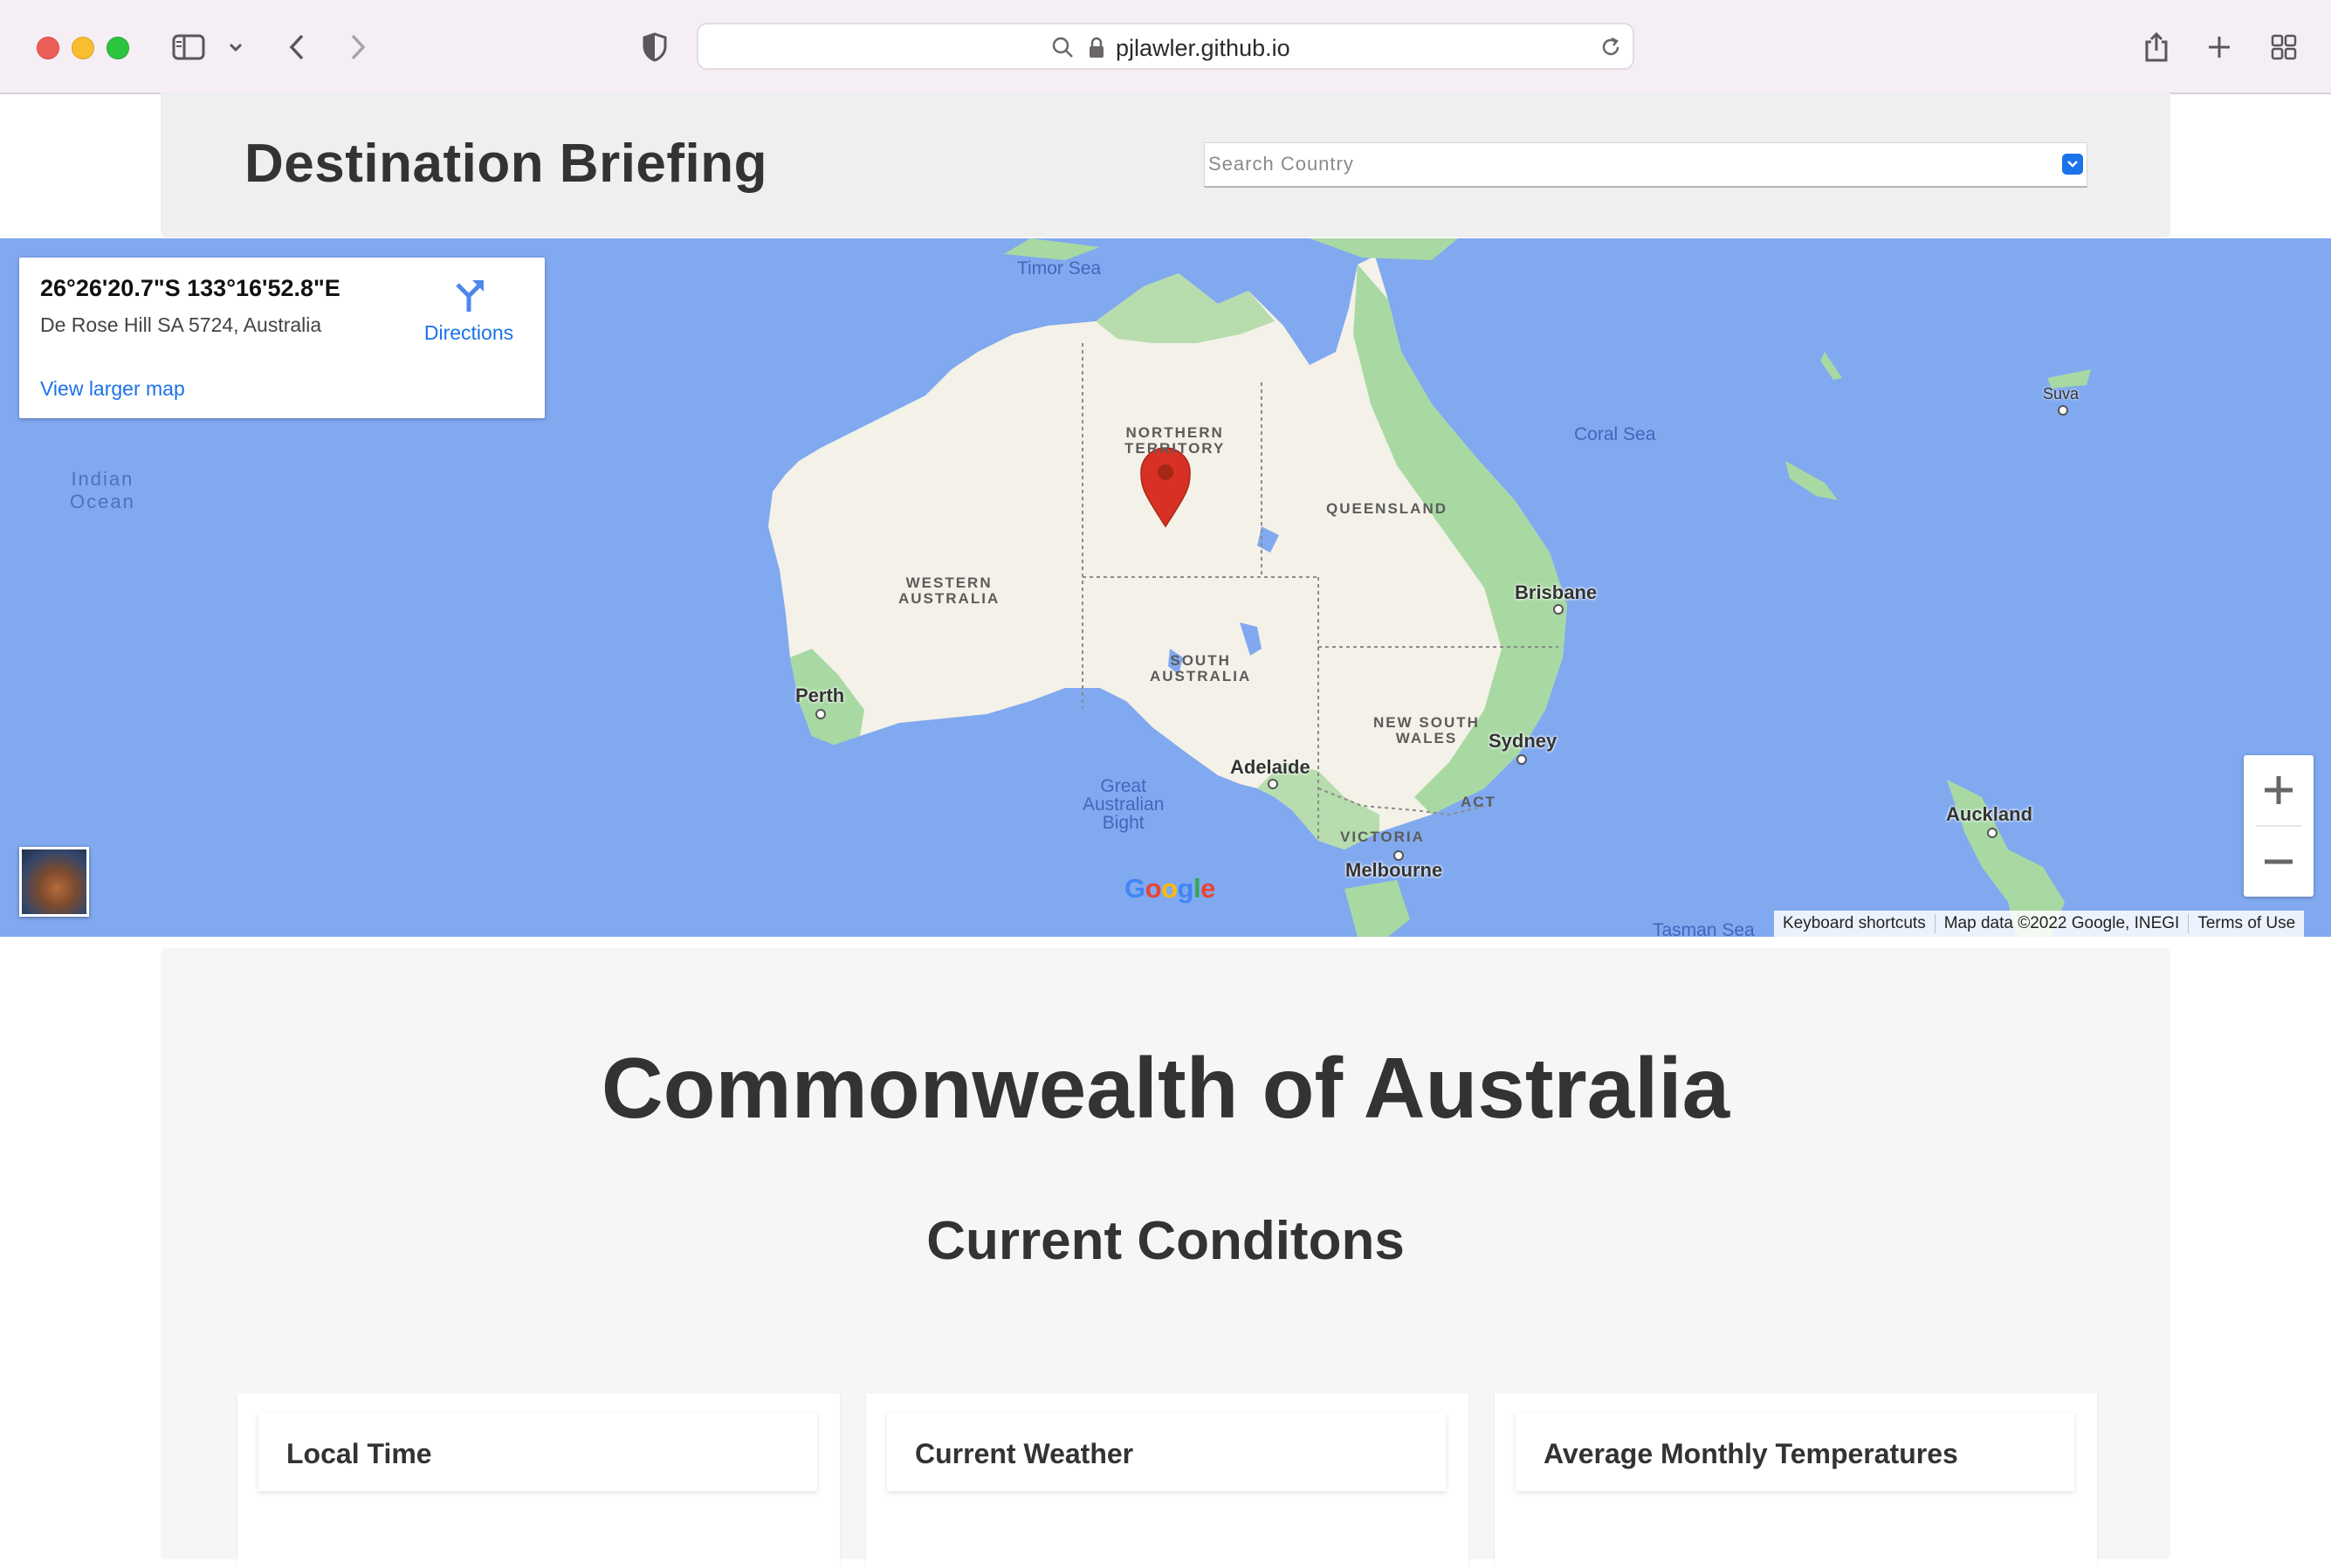  I want to click on terms-of-use-link: Terms of Use, so click(2246, 923).